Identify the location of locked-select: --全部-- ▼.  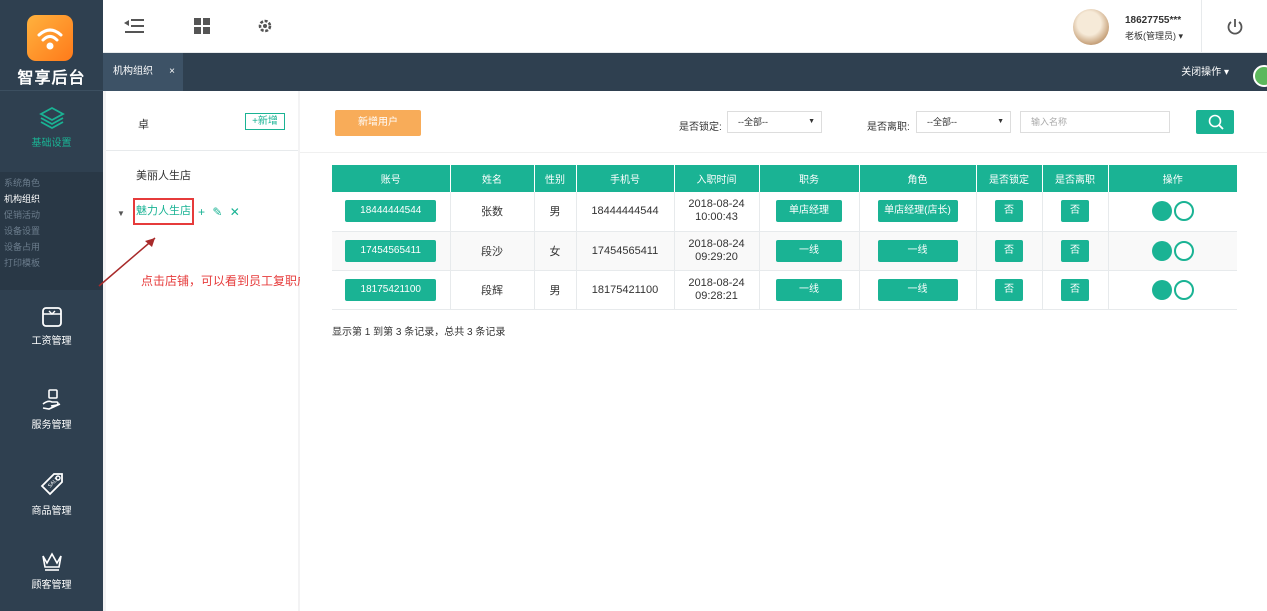
(774, 122).